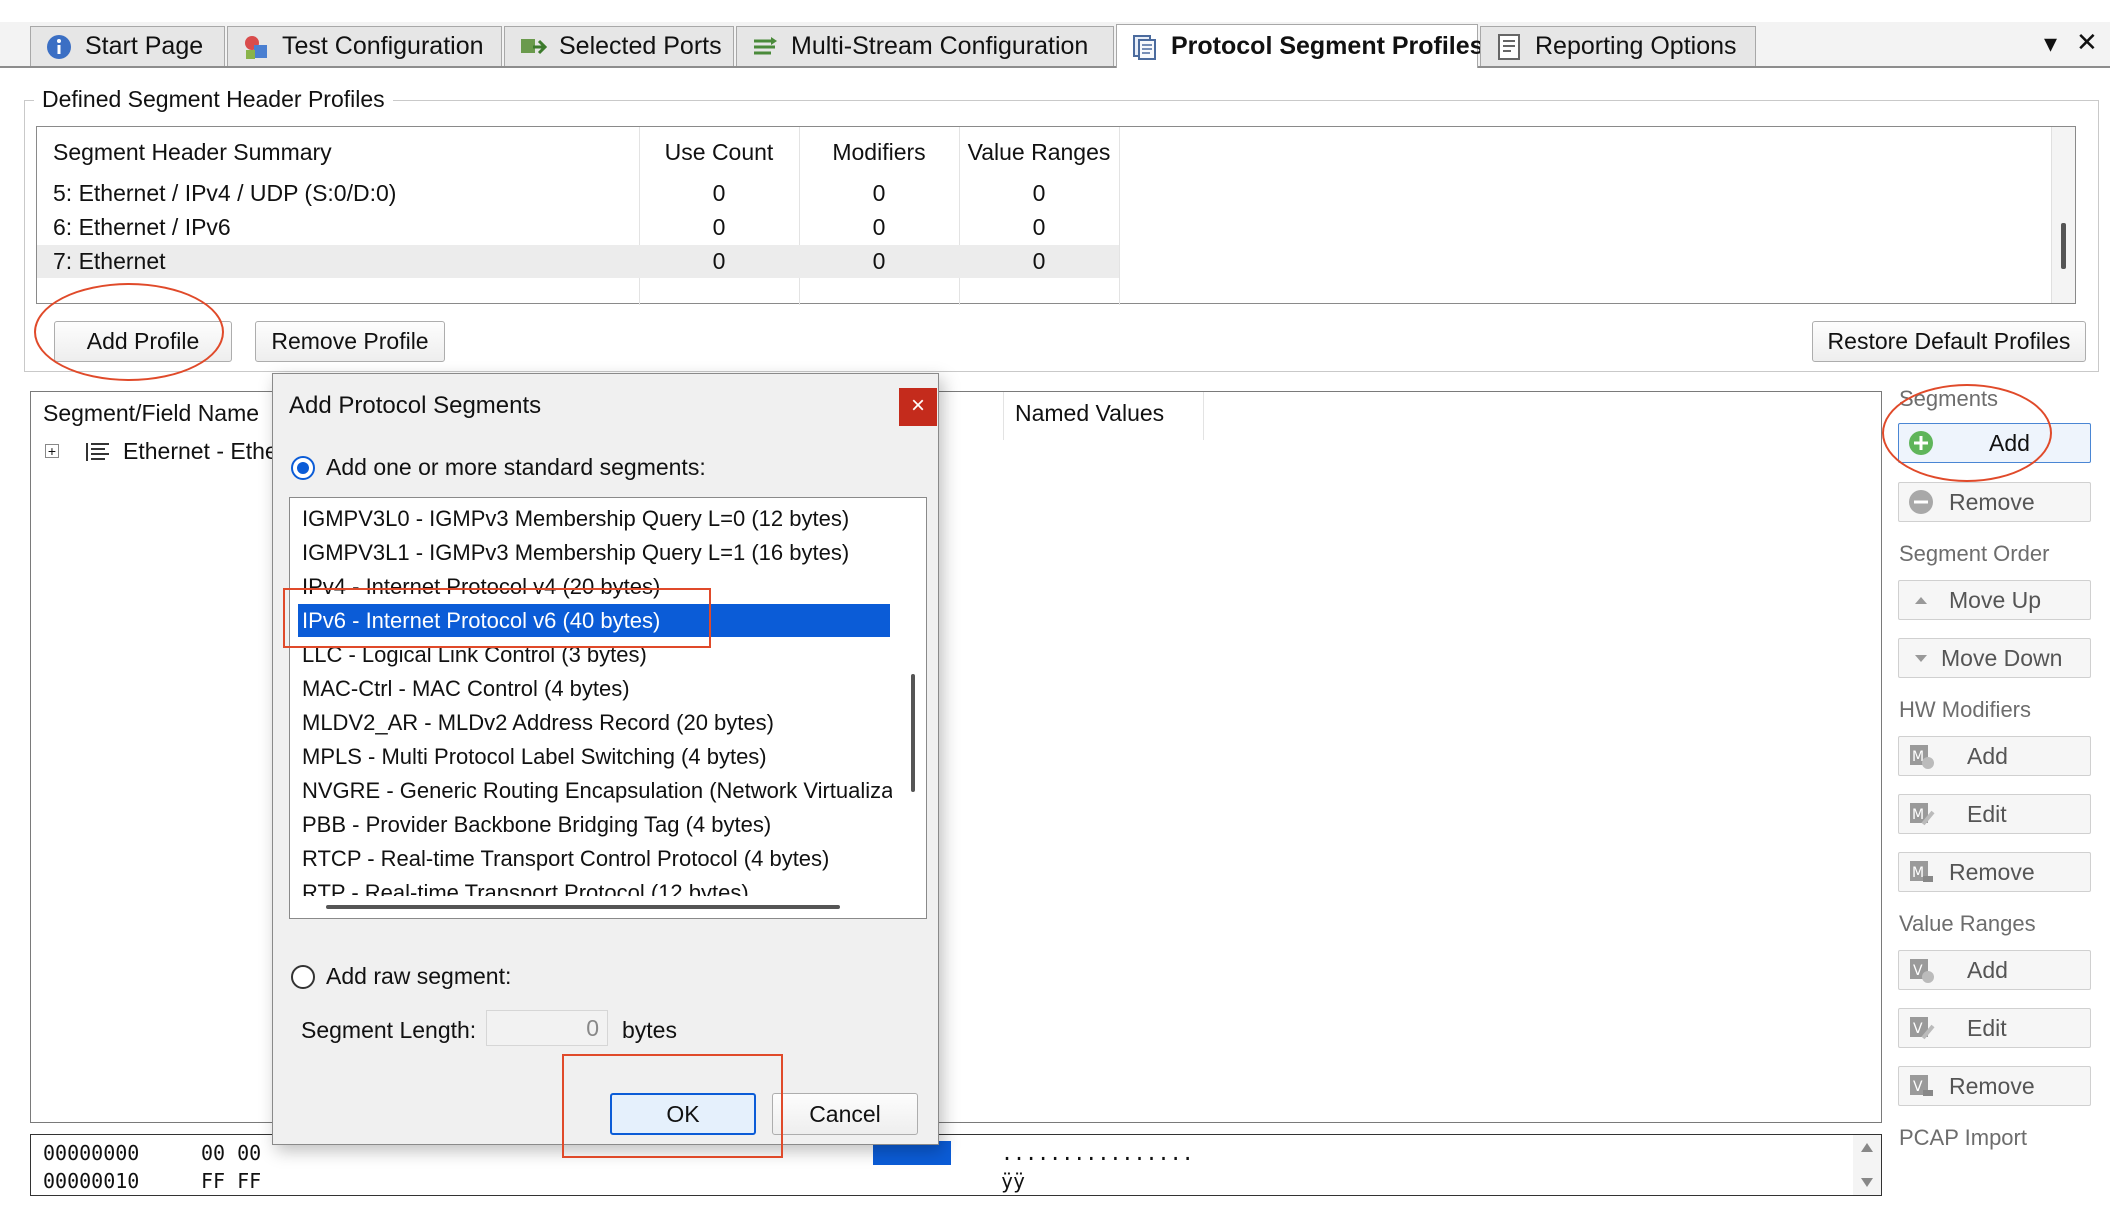 The height and width of the screenshot is (1214, 2110). Describe the element at coordinates (213, 99) in the screenshot. I see `profiles-group-title: Defined Segment Header Profiles` at that location.